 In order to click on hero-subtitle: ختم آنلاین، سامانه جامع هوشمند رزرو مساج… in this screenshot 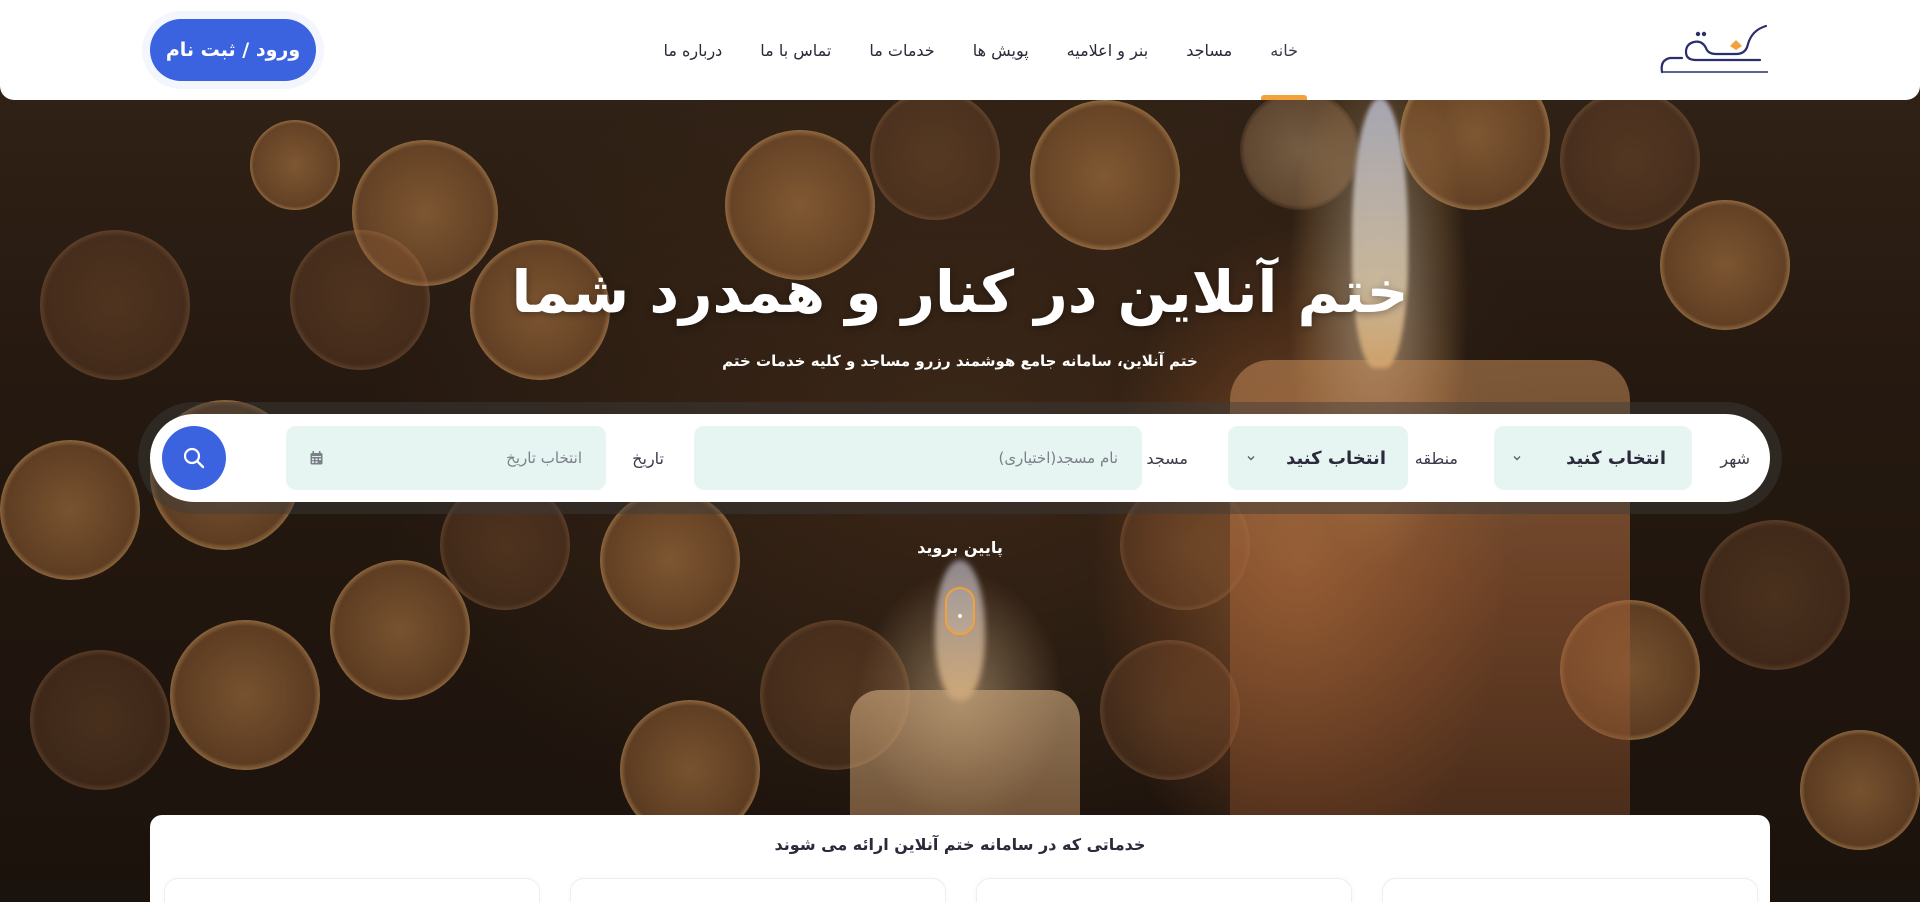, I will do `click(960, 361)`.